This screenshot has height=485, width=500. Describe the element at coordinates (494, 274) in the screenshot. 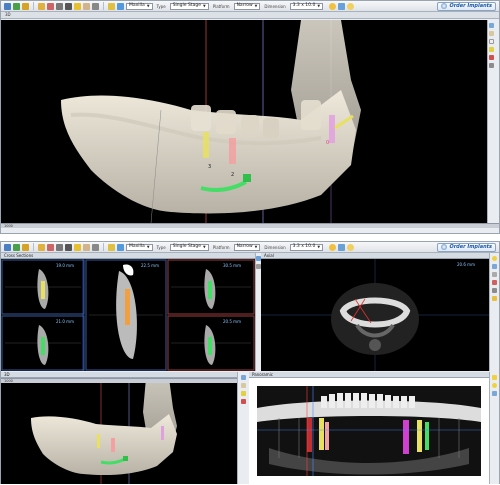

I see `grid-icon` at that location.